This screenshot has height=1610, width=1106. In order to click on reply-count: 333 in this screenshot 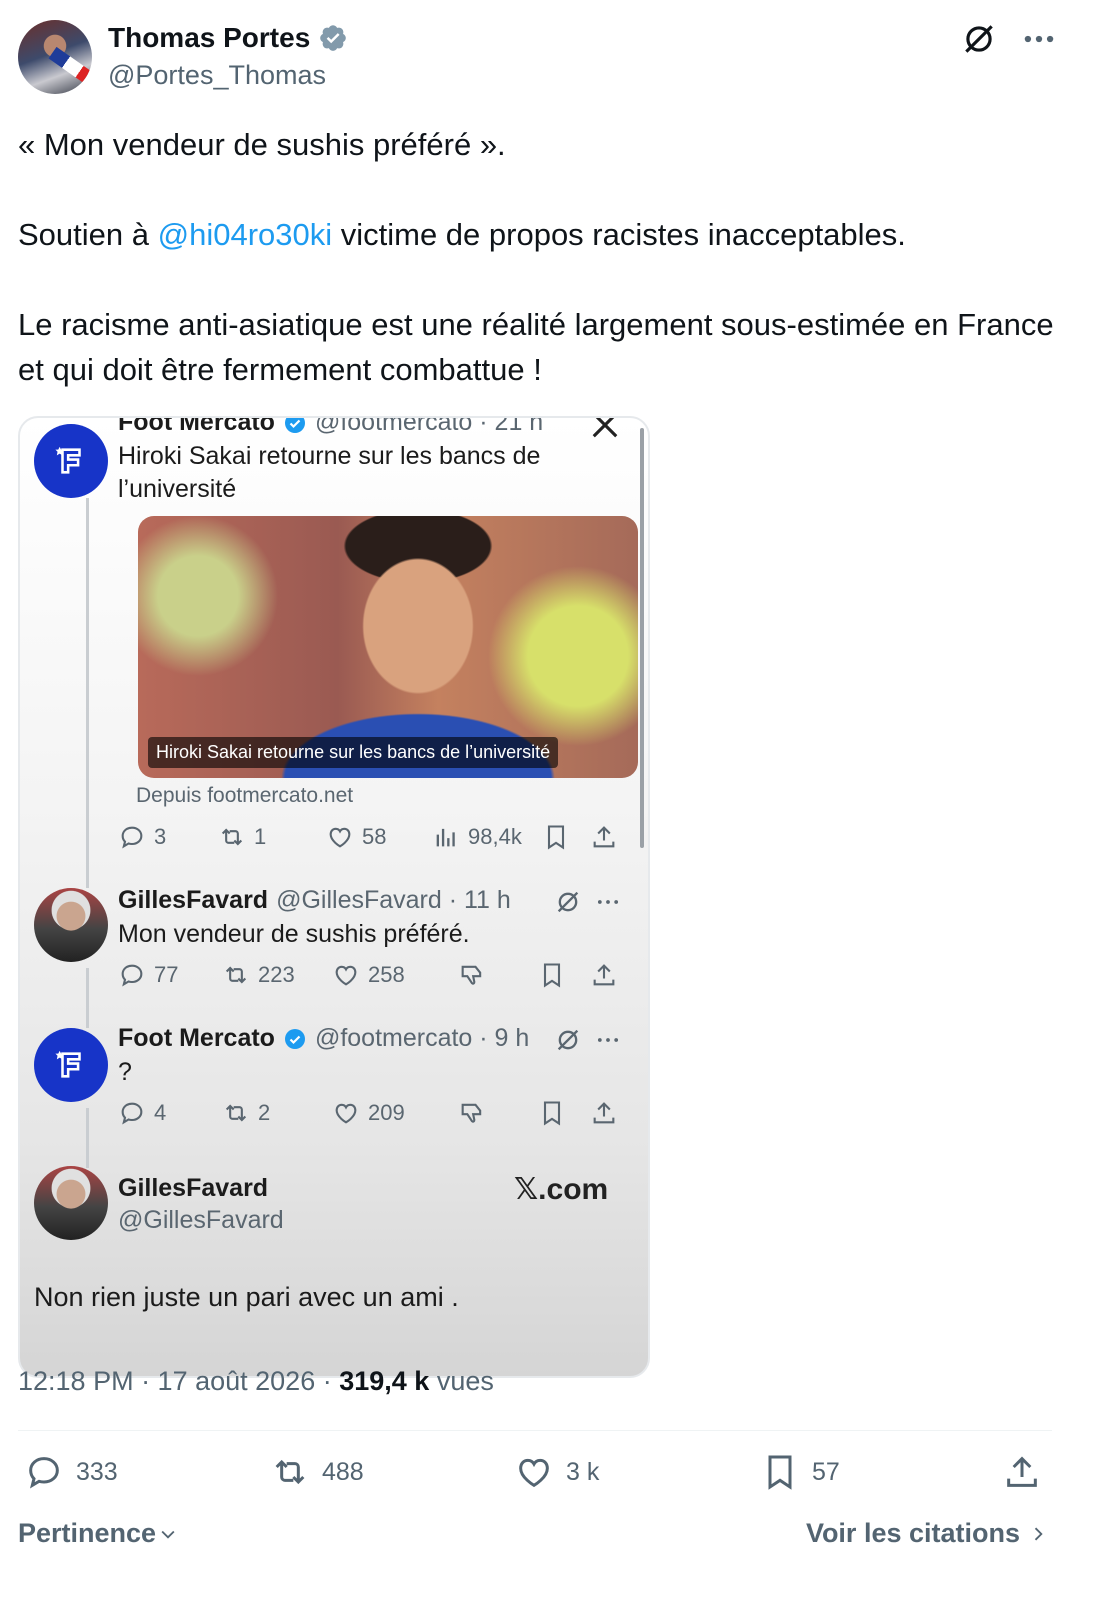, I will do `click(97, 1471)`.